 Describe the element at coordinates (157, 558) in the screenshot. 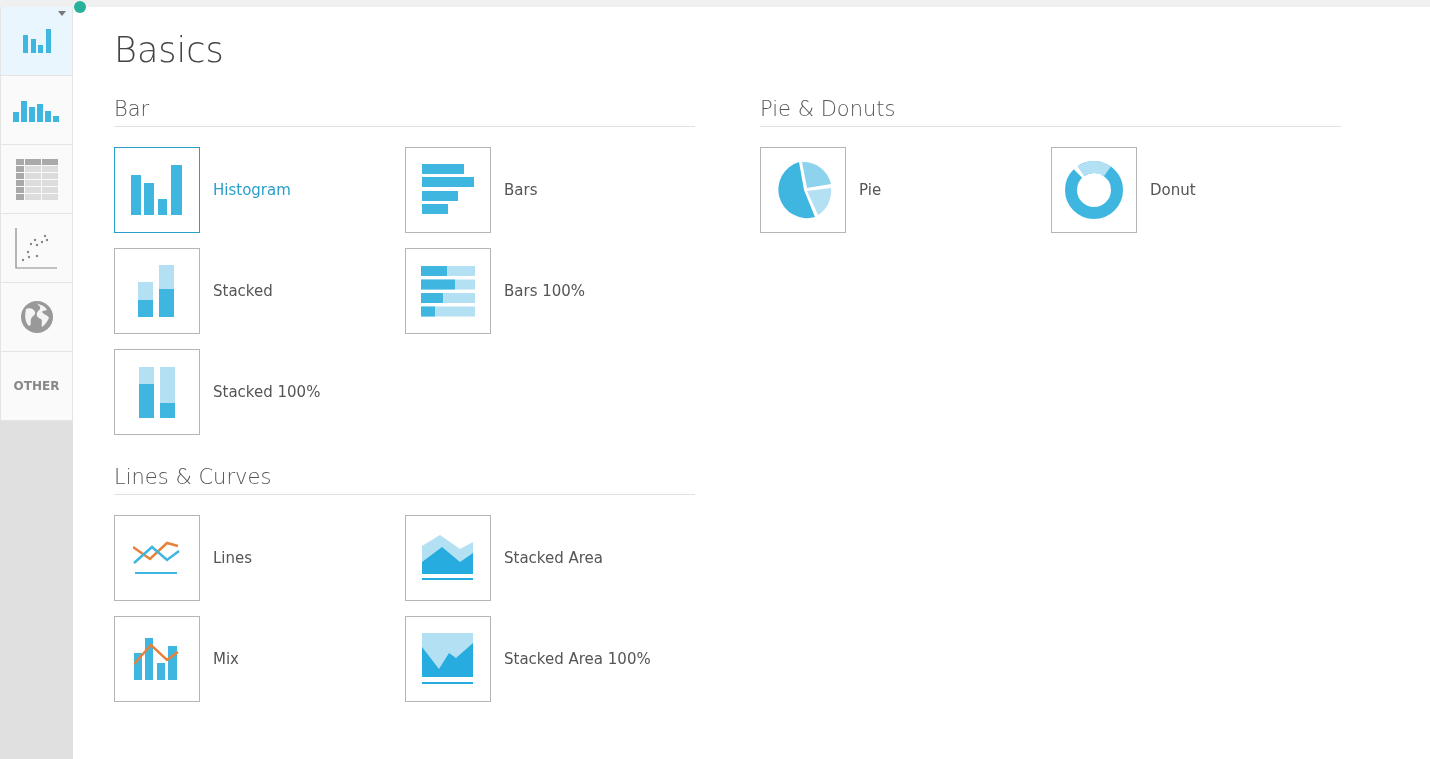

I see `line-chart-icon` at that location.